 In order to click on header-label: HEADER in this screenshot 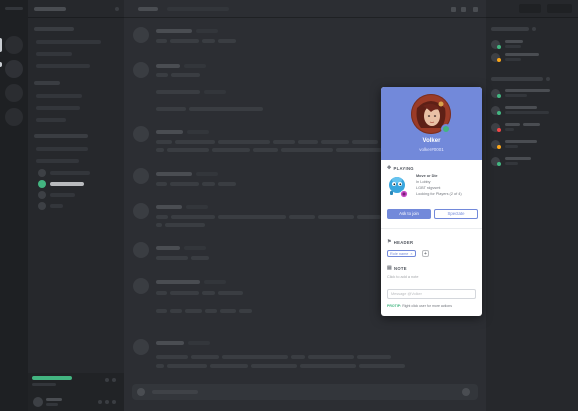, I will do `click(403, 242)`.